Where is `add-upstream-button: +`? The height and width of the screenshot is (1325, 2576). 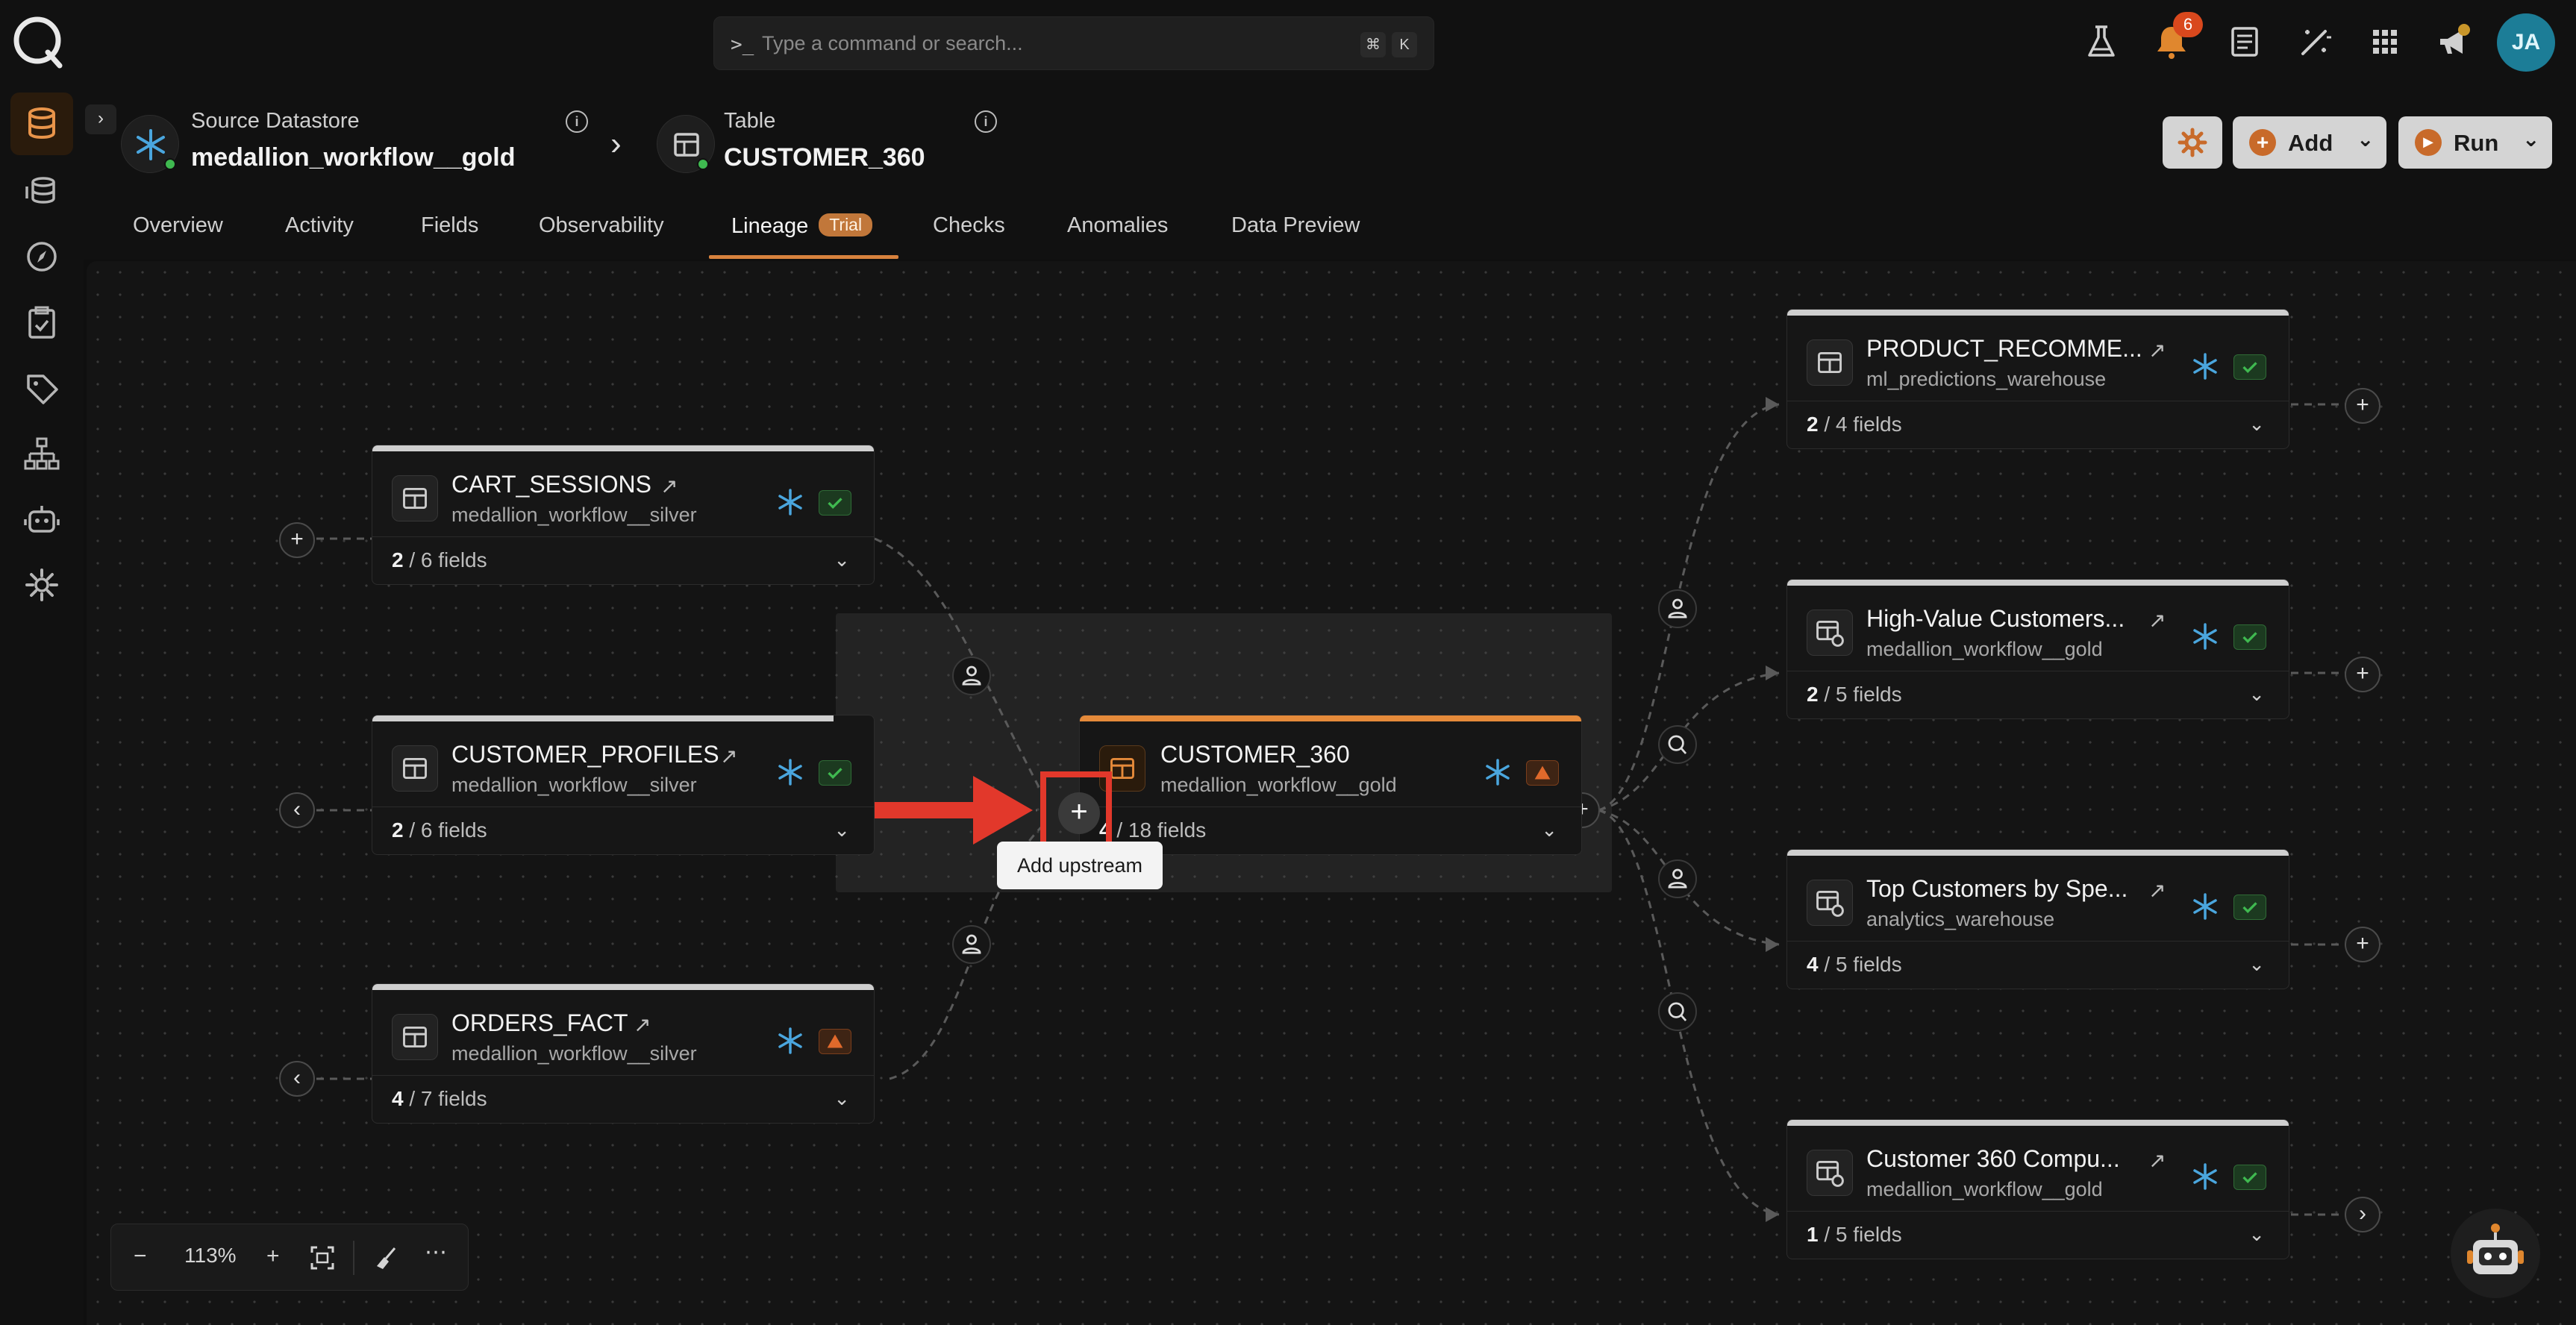 add-upstream-button: + is located at coordinates (297, 540).